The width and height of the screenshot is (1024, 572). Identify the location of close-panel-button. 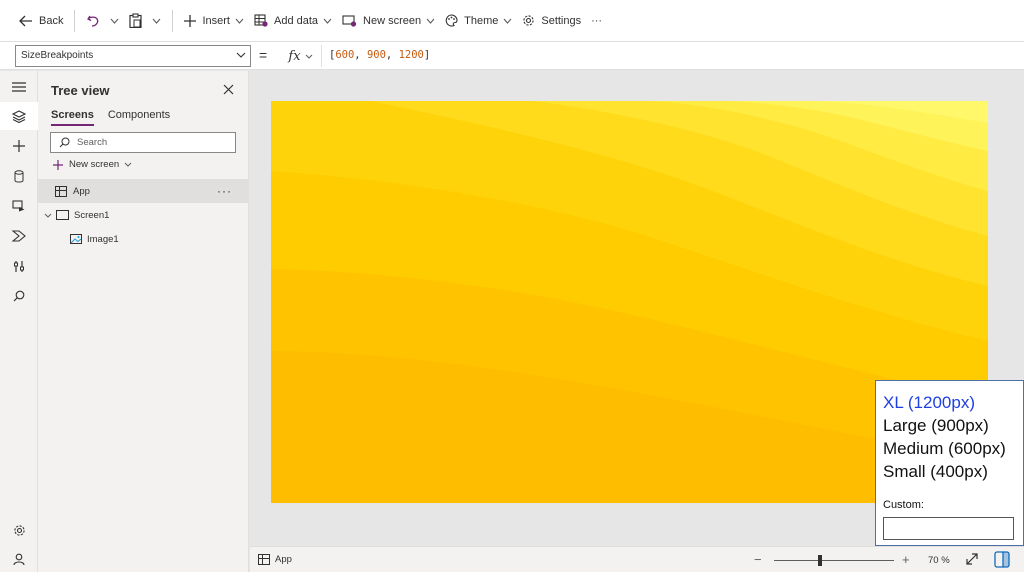
(228, 91).